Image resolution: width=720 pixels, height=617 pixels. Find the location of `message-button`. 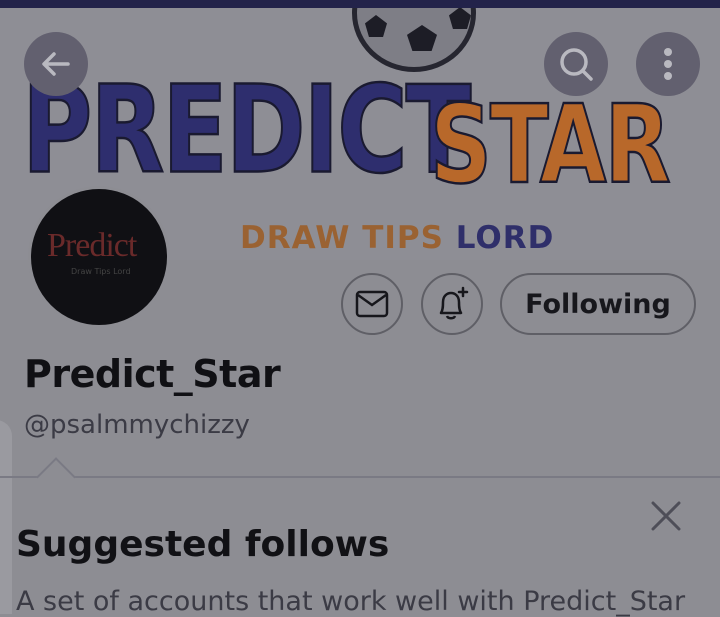

message-button is located at coordinates (372, 304).